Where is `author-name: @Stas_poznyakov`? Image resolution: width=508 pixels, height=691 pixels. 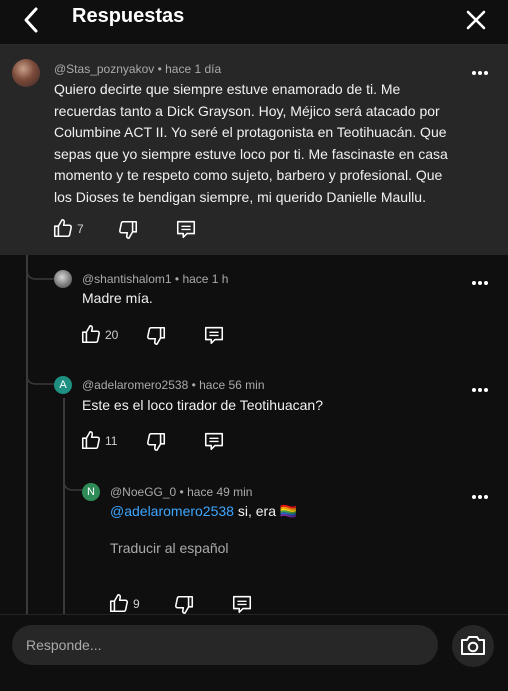
author-name: @Stas_poznyakov is located at coordinates (104, 69).